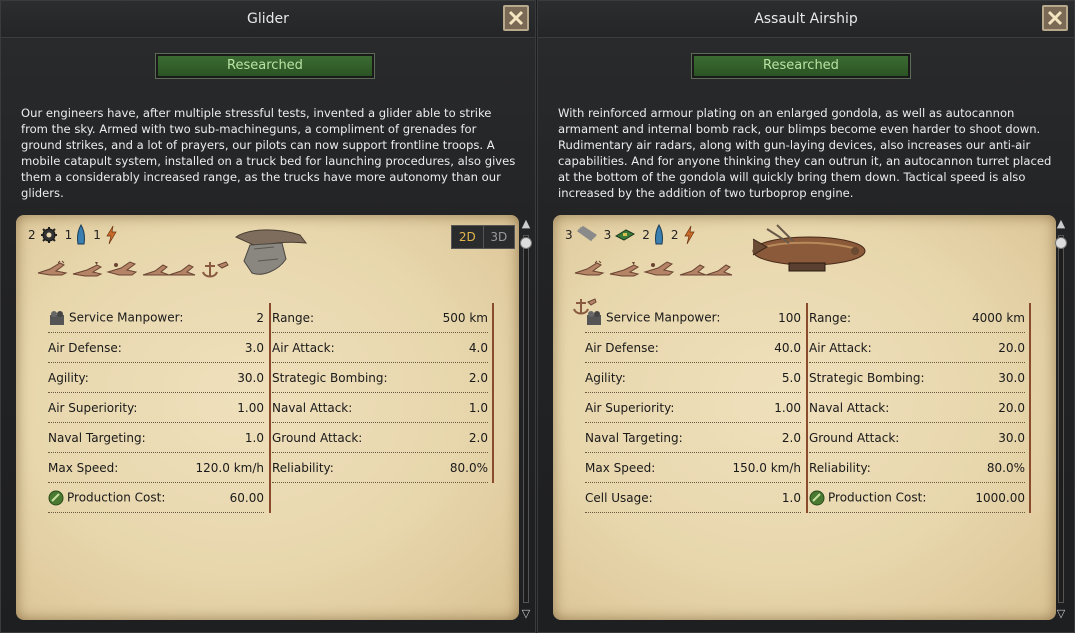  Describe the element at coordinates (806, 19) in the screenshot. I see `panel-titlebar: Assault Airship` at that location.